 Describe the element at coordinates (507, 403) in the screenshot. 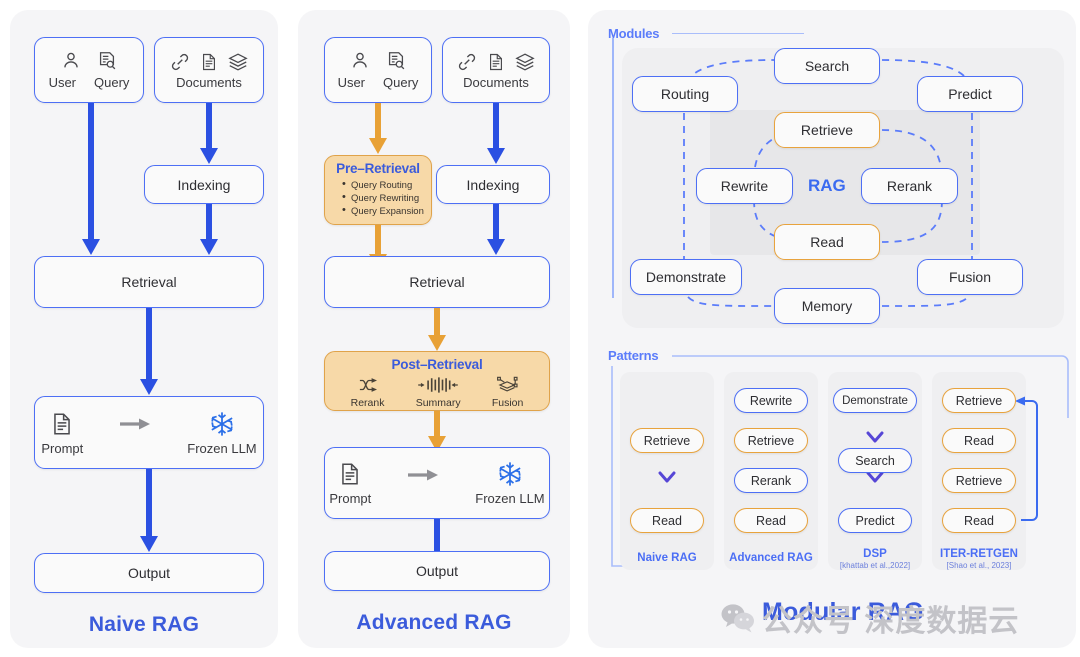

I see `fusion-label: Fusion` at that location.